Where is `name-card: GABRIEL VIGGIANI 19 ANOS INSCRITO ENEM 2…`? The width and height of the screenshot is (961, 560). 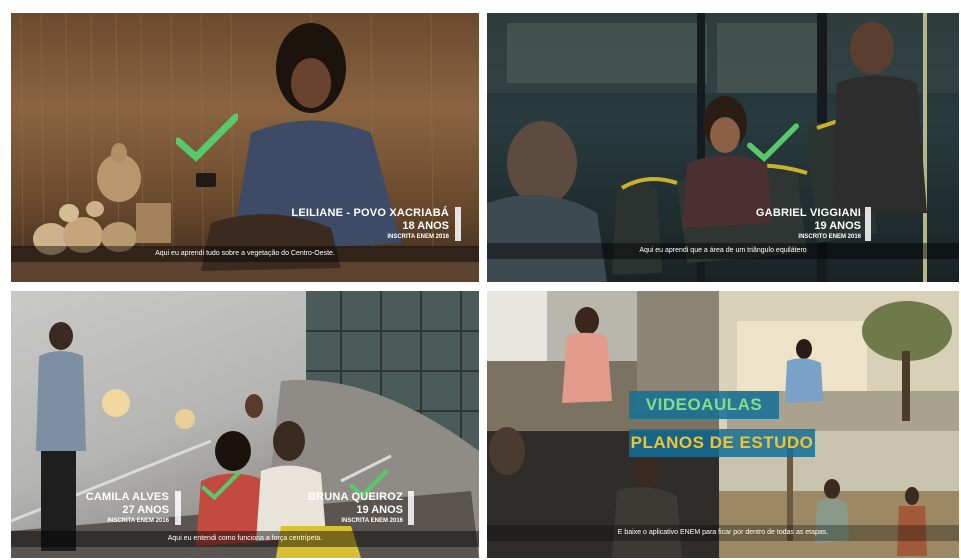
name-card: GABRIEL VIGGIANI 19 ANOS INSCRITO ENEM 2… is located at coordinates (761, 224).